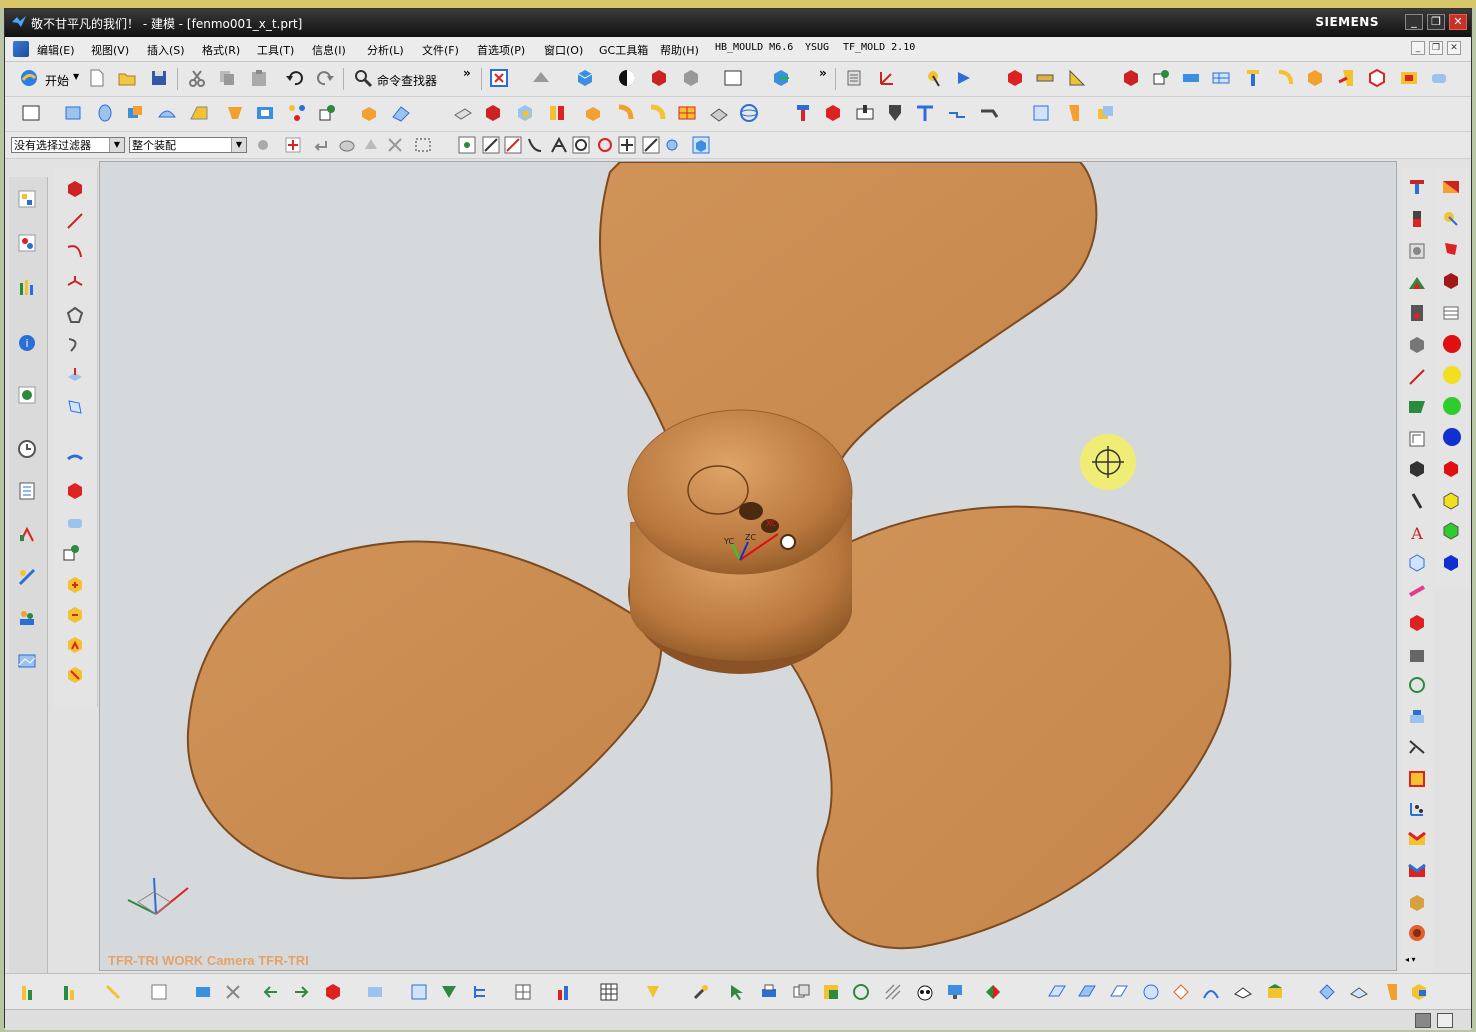 The width and height of the screenshot is (1476, 1032). What do you see at coordinates (68, 145) in the screenshot?
I see `type-filter-select: 没有选择过滤器 ▼` at bounding box center [68, 145].